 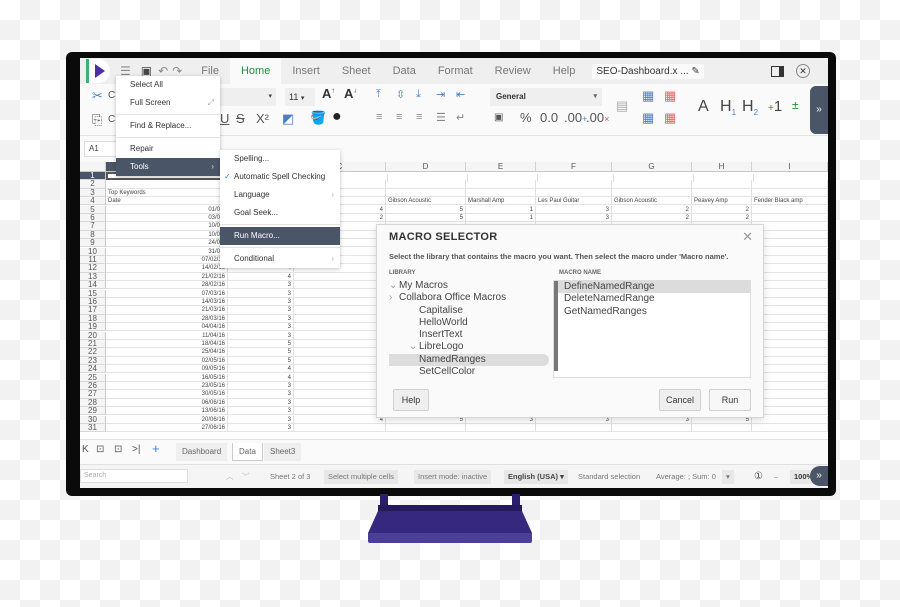 What do you see at coordinates (469, 311) in the screenshot?
I see `library-item: Capitalise` at bounding box center [469, 311].